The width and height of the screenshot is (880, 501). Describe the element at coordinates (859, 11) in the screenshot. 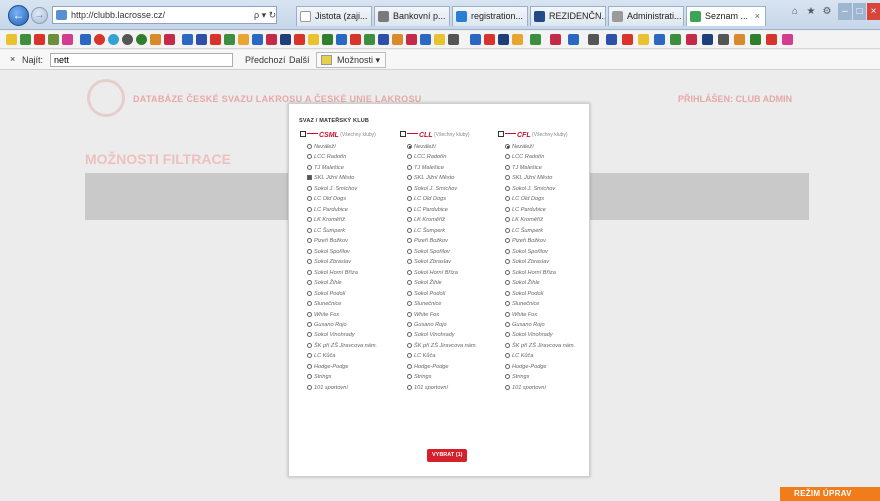

I see `maximize-icon: □` at that location.